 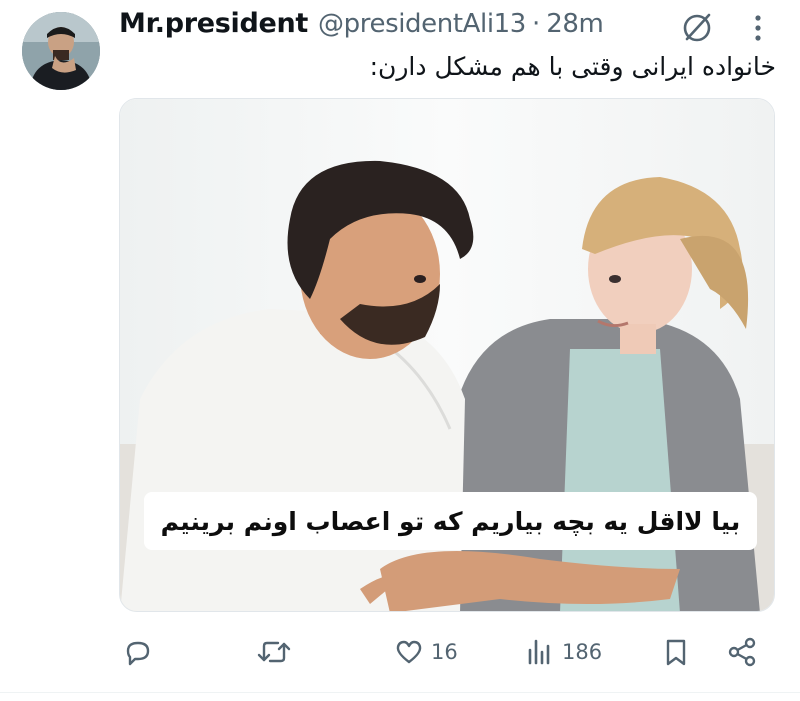 I want to click on share-icon, so click(x=742, y=652).